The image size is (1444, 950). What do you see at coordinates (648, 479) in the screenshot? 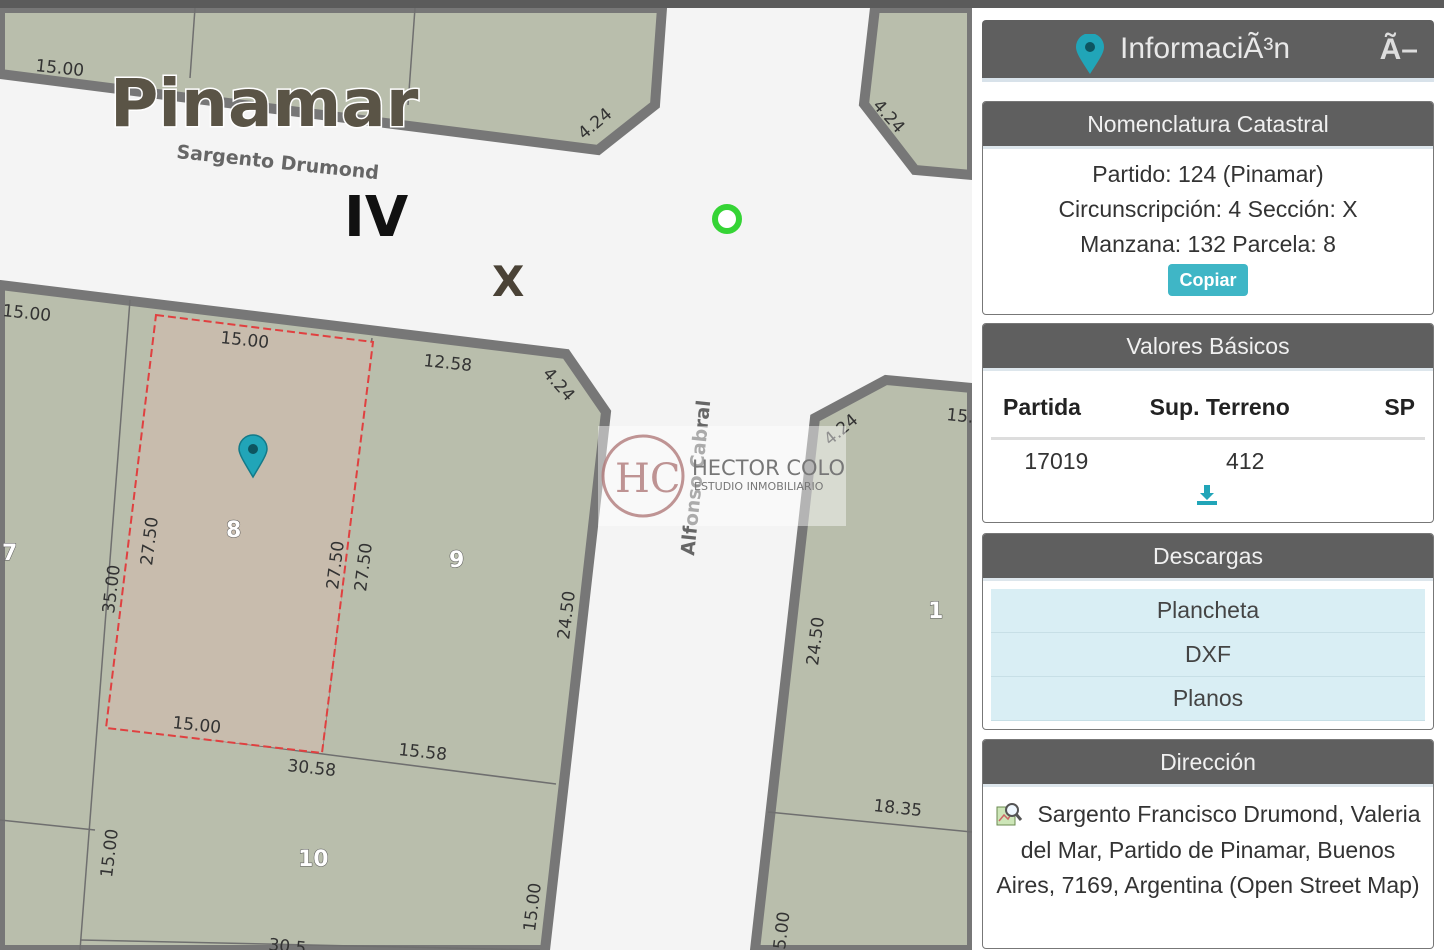
I see `watermark-monogram: HC` at bounding box center [648, 479].